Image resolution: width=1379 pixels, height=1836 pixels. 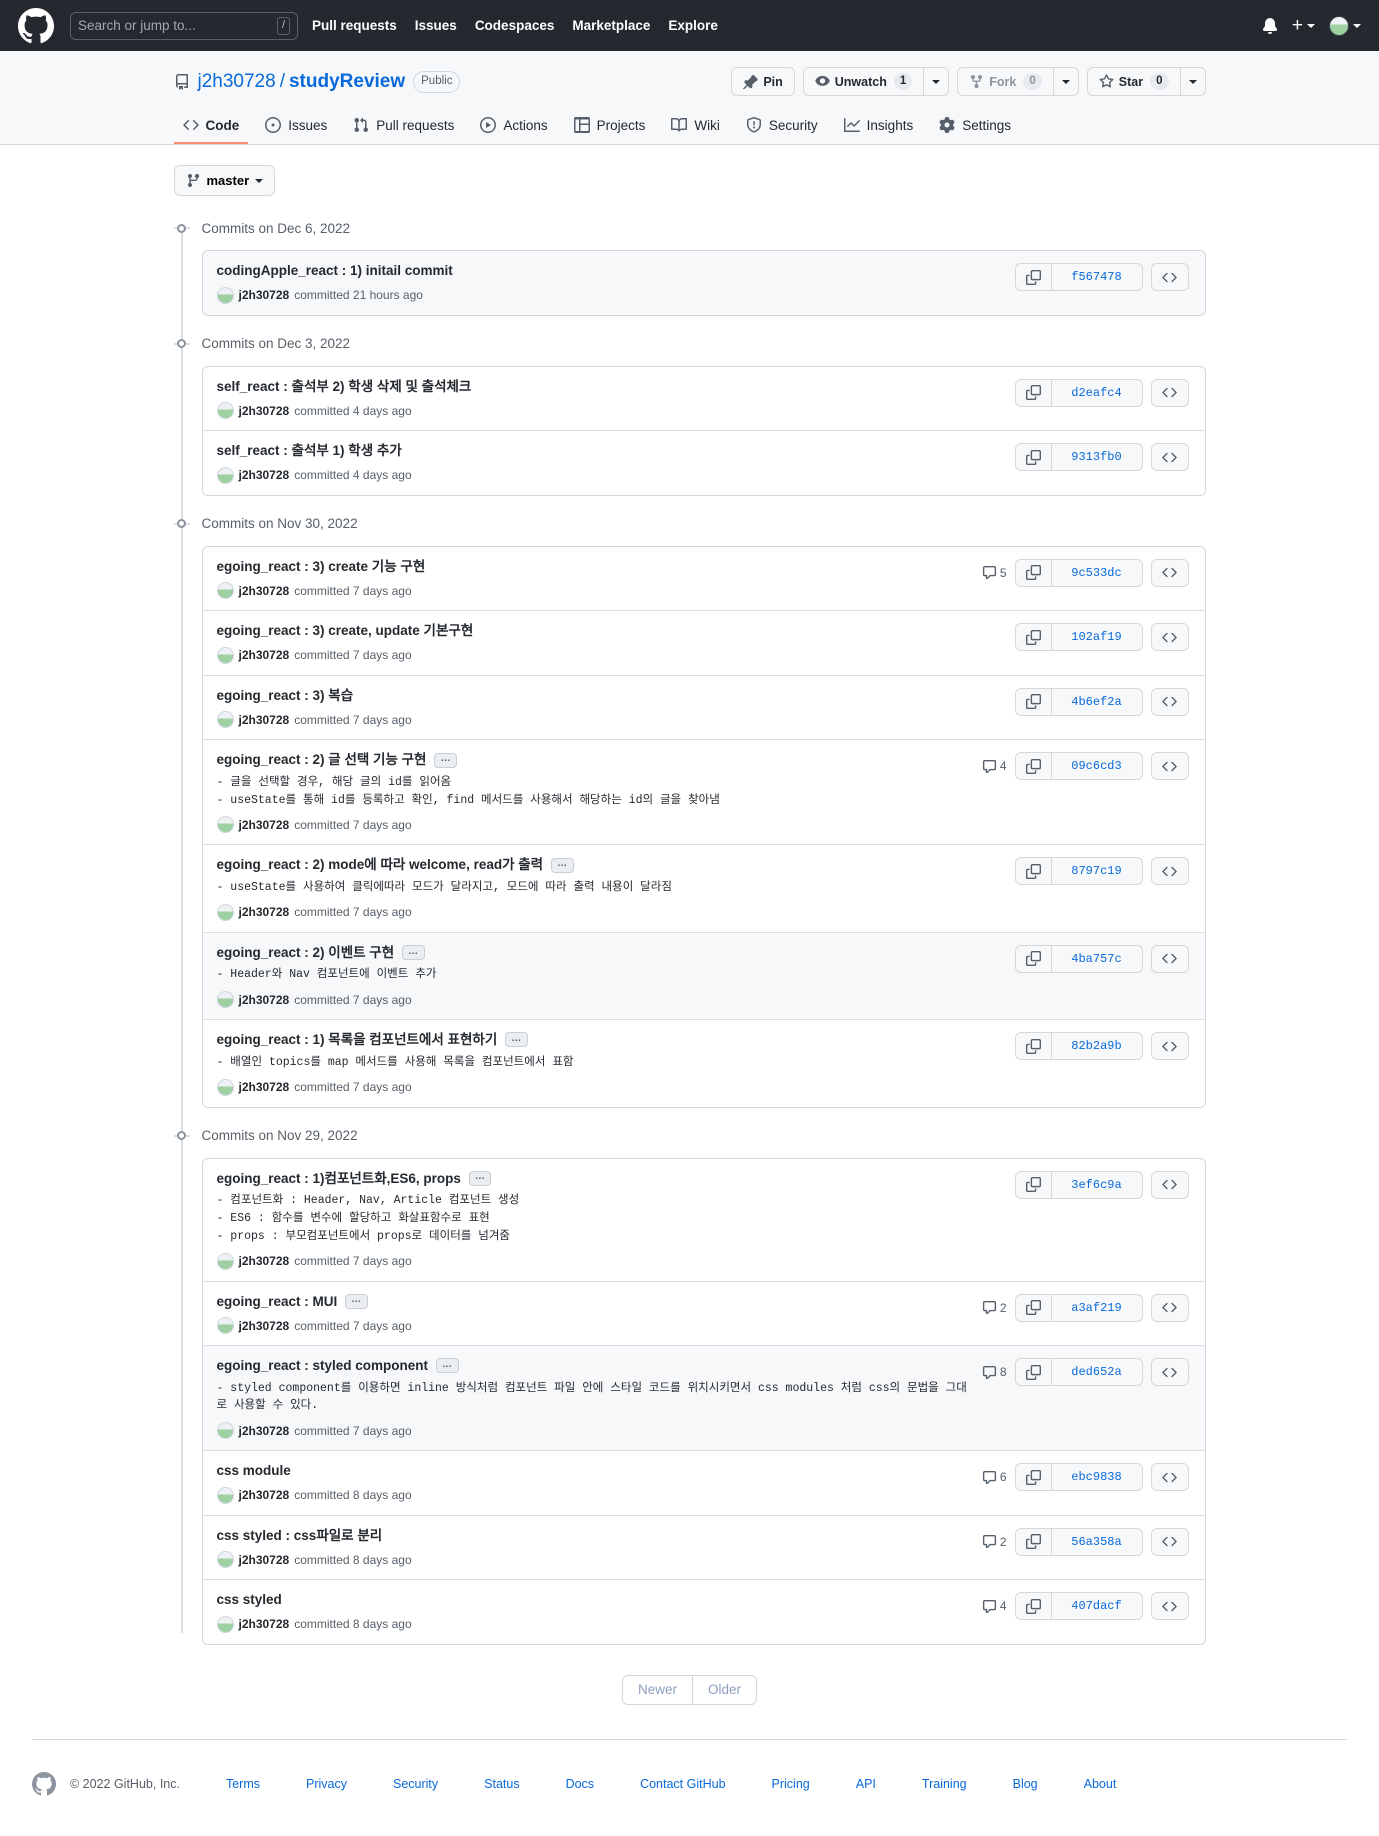 What do you see at coordinates (357, 1040) in the screenshot?
I see `commit-title-link: egoing_react : 1) 목록을 컴포넌트에서 표현하기` at bounding box center [357, 1040].